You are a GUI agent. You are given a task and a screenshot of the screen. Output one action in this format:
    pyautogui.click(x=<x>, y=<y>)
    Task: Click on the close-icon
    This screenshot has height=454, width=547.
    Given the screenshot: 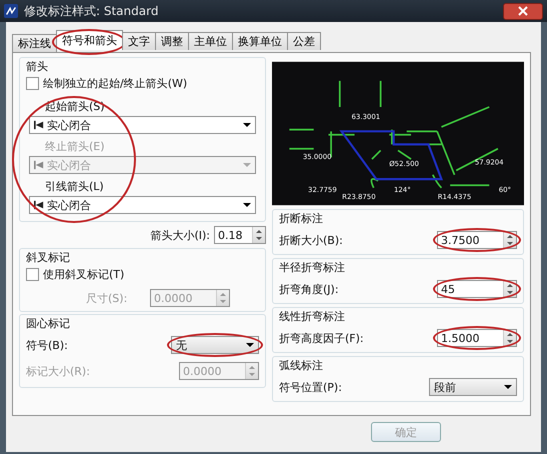 What is the action you would take?
    pyautogui.click(x=523, y=11)
    